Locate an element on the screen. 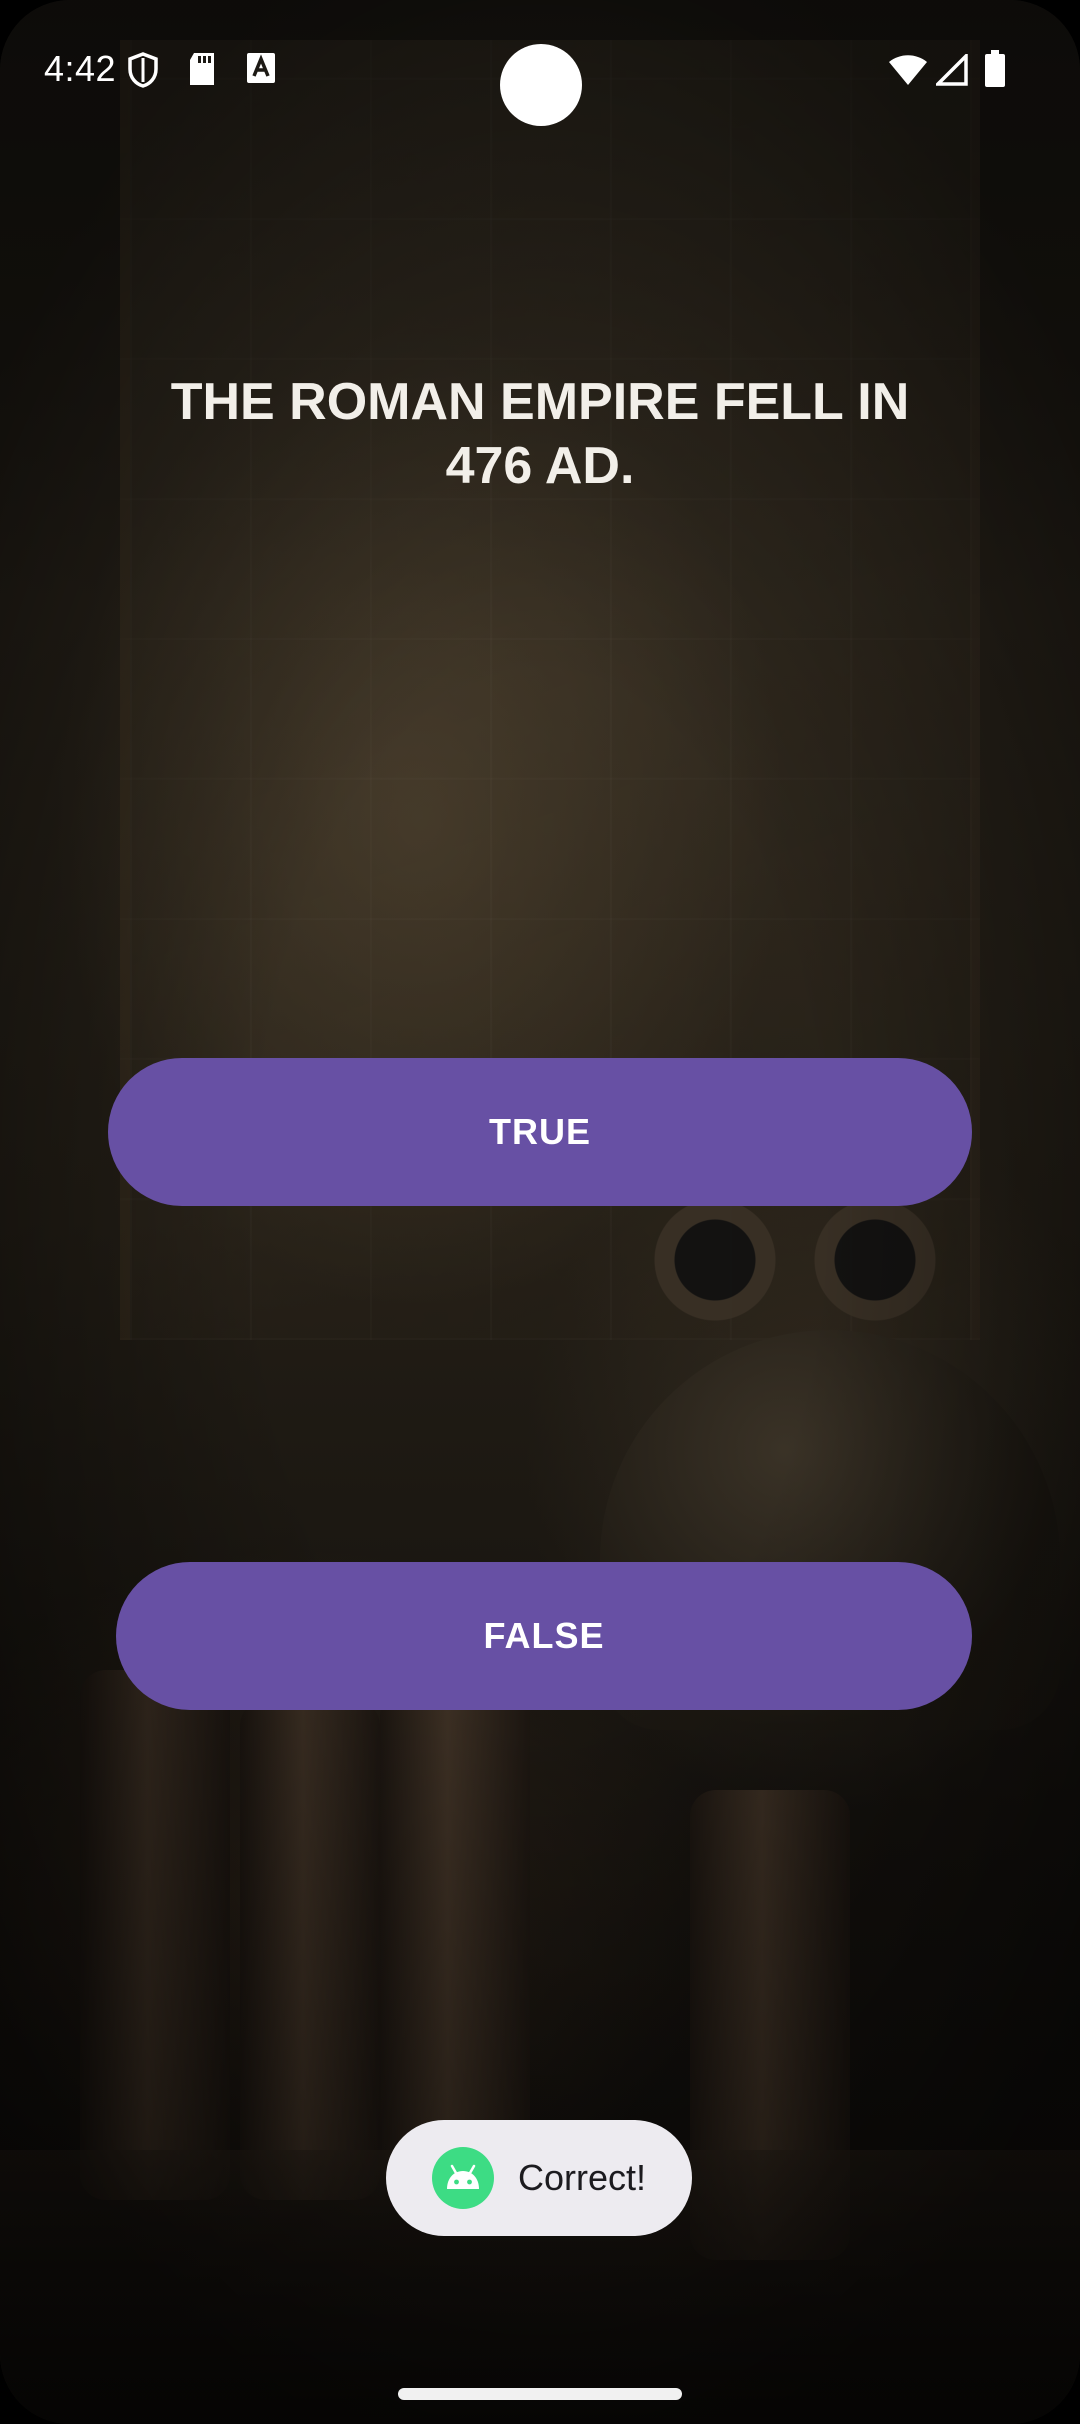 The height and width of the screenshot is (2424, 1080). camera-cutout is located at coordinates (541, 85).